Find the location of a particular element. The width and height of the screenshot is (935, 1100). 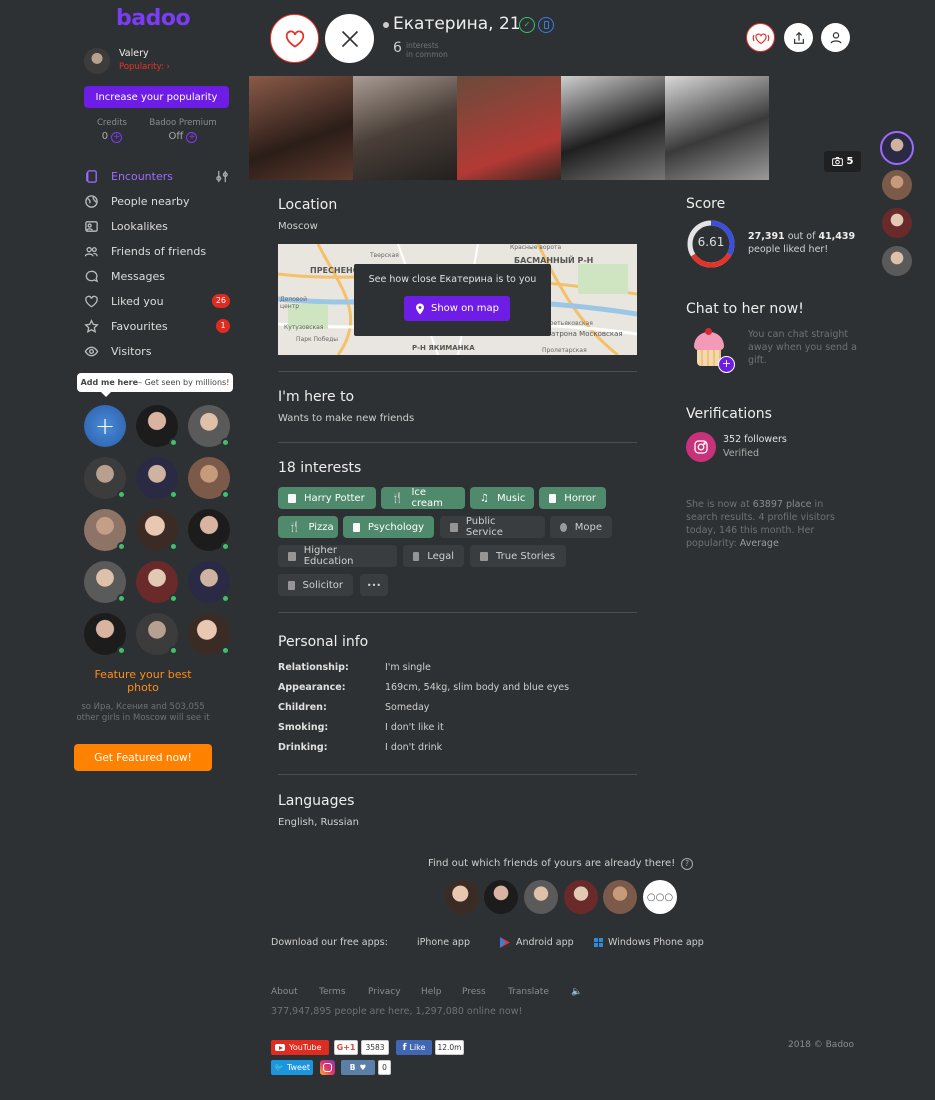

user-avatar is located at coordinates (97, 61).